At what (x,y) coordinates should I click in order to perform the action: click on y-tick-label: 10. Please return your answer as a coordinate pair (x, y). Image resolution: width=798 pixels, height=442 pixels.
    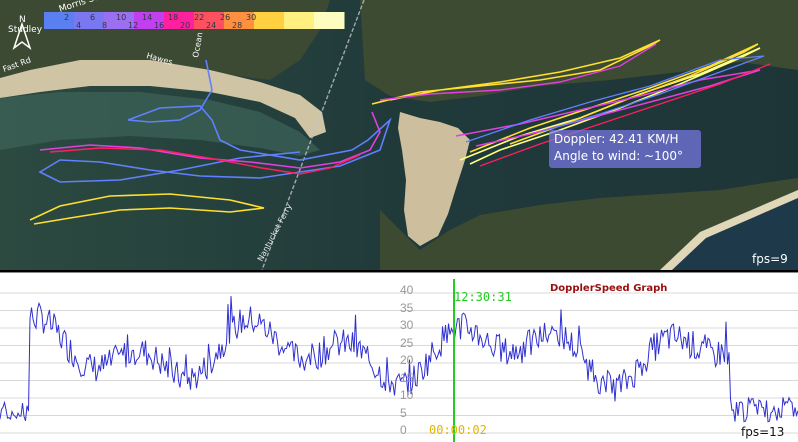
    Looking at the image, I should click on (407, 395).